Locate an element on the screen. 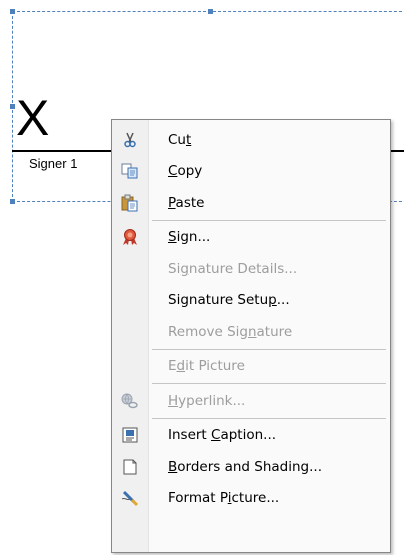 The image size is (404, 555). menu-item-edit-picture: Edit Picture is located at coordinates (251, 367).